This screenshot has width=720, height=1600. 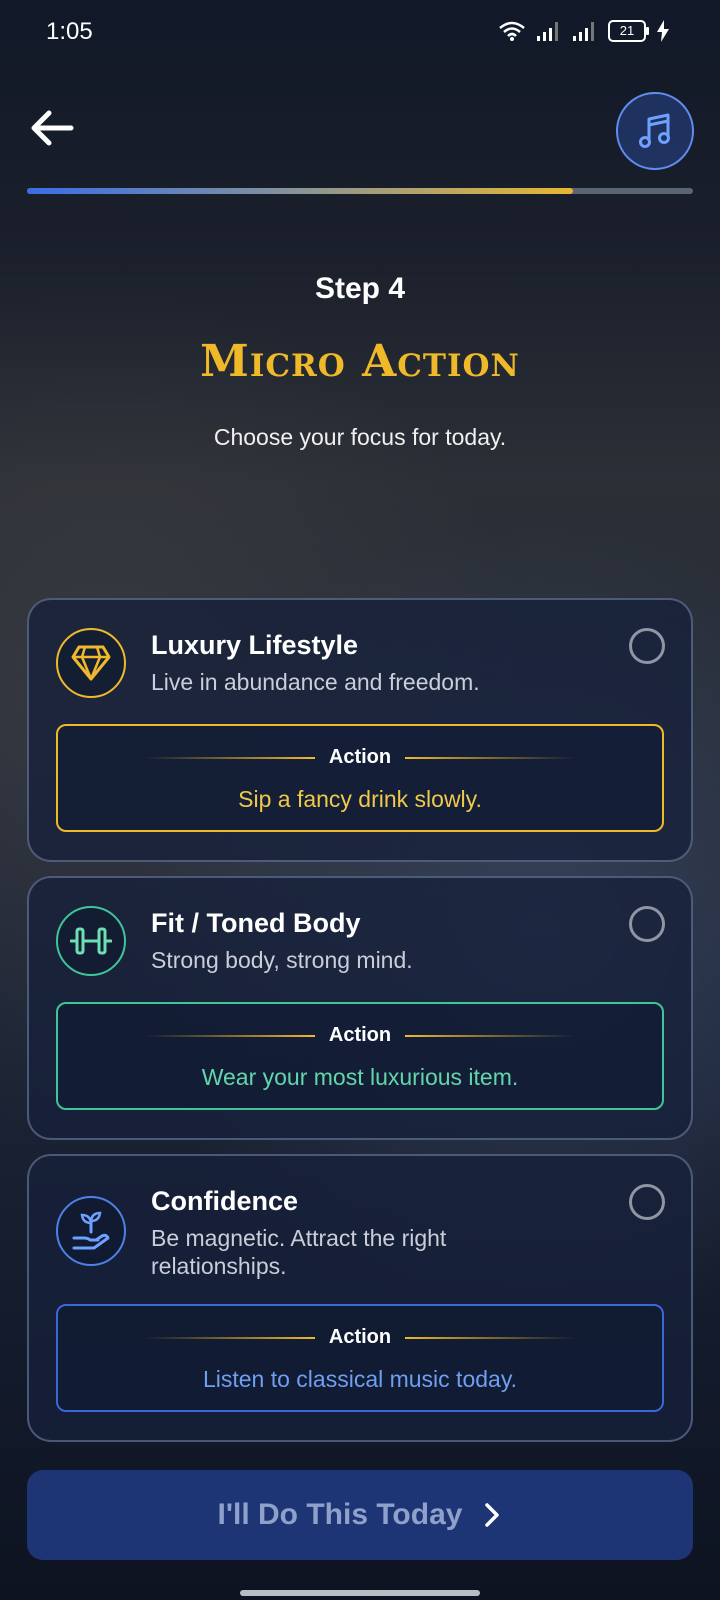 I want to click on step-label: Step 4, so click(x=360, y=288).